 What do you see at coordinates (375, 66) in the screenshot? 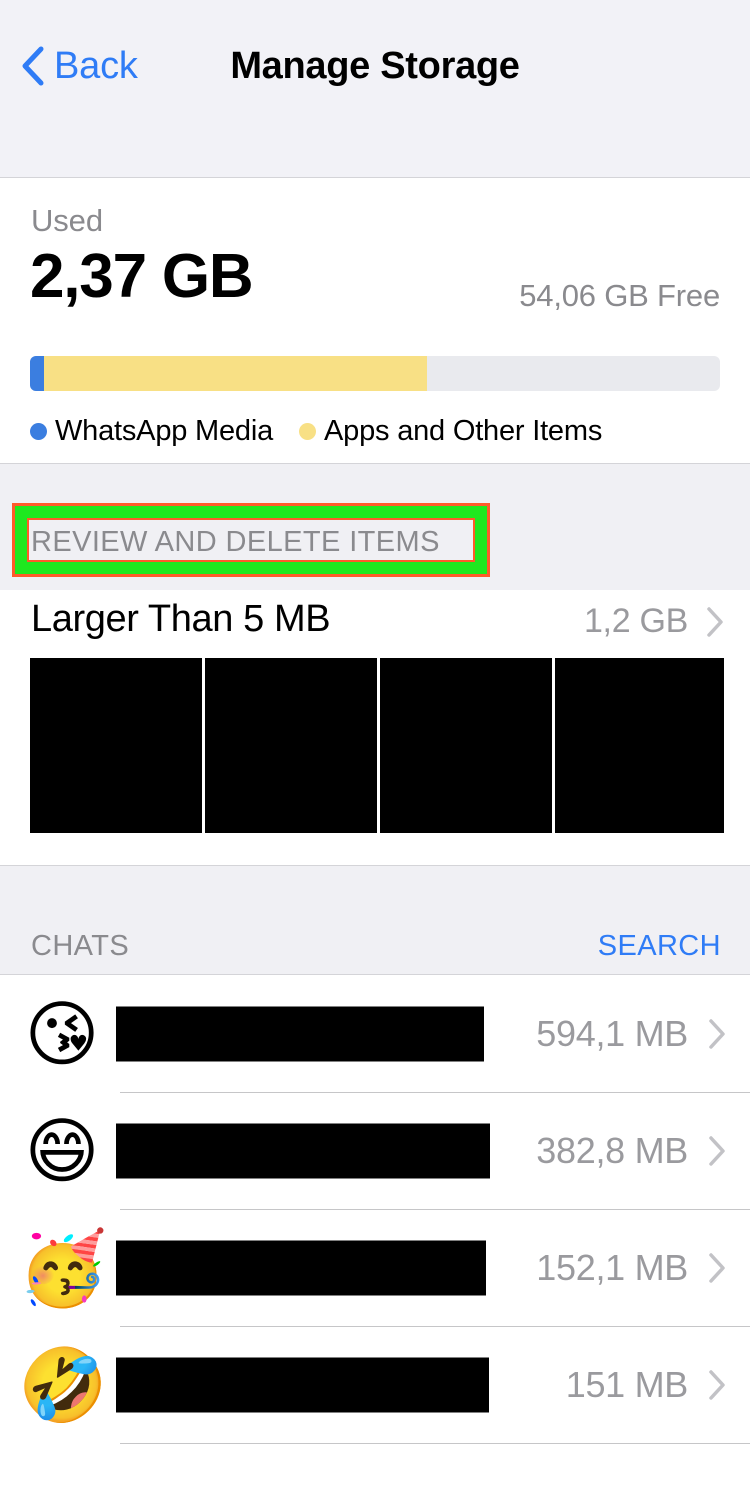
I see `page-title: Manage Storage` at bounding box center [375, 66].